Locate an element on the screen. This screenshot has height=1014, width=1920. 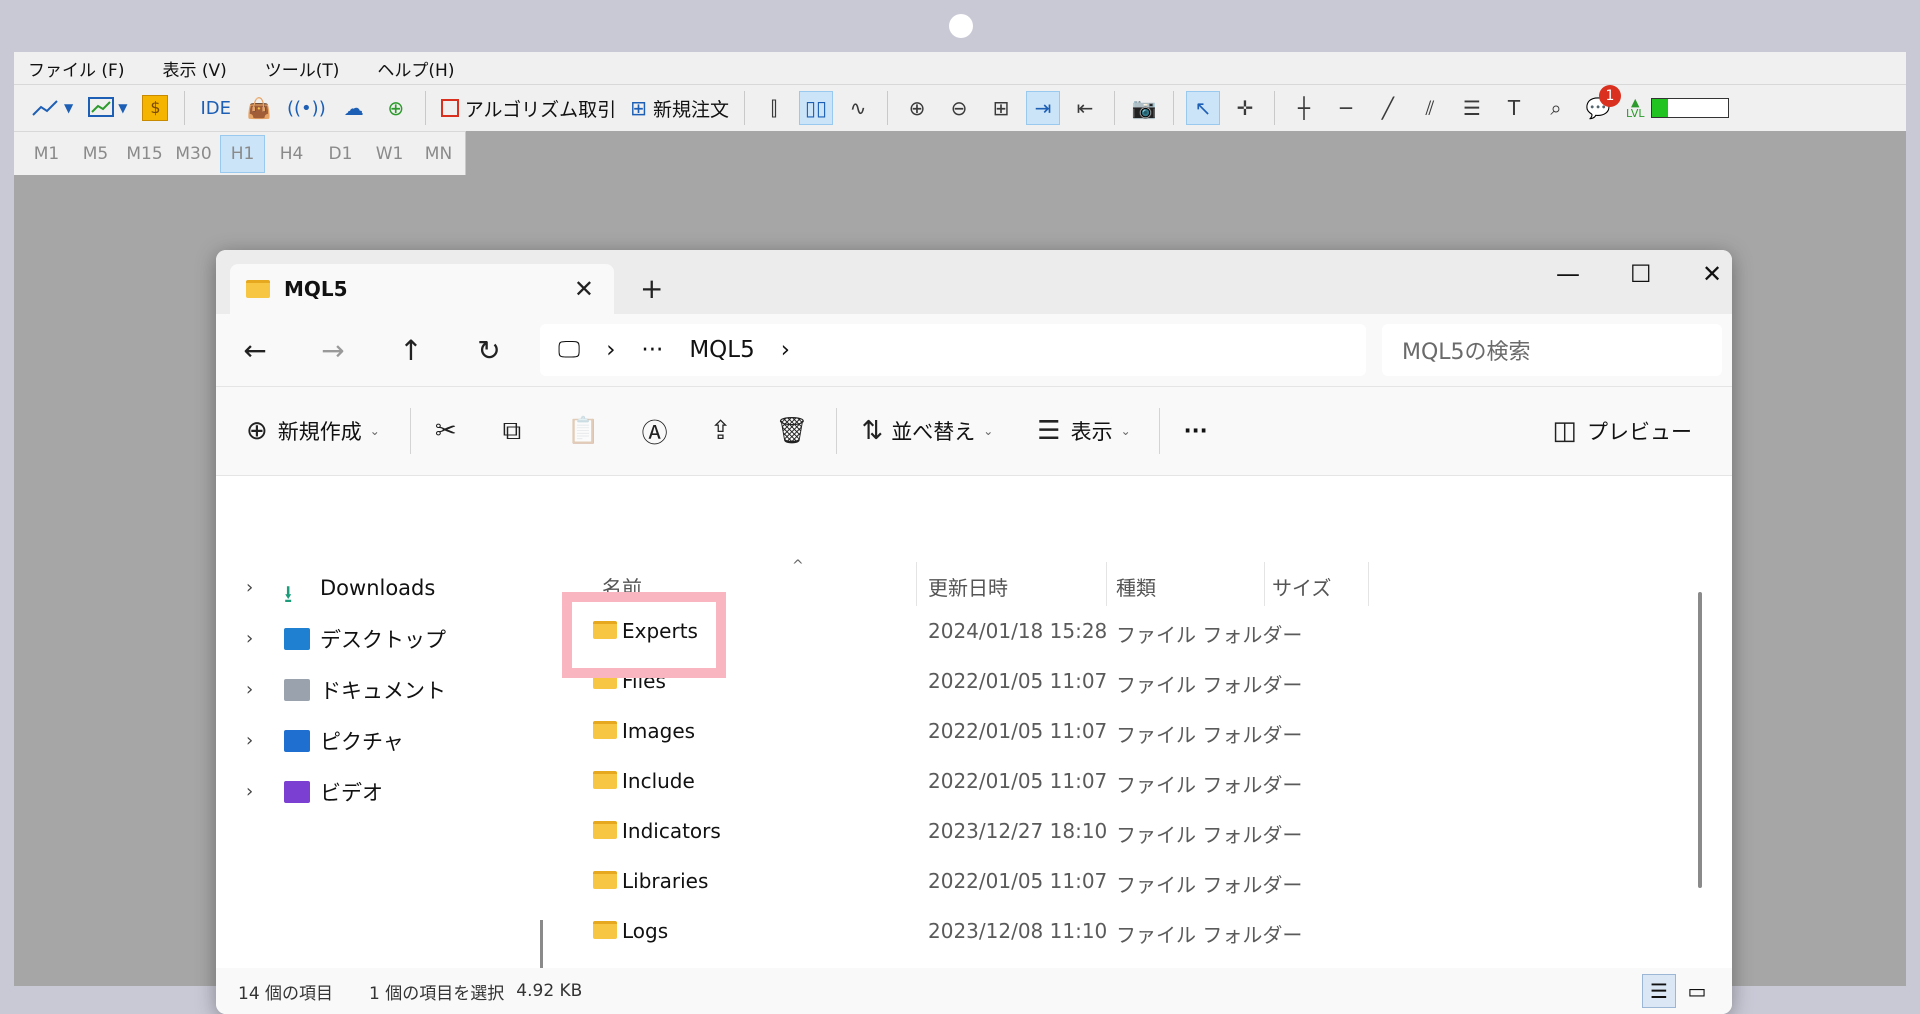
new-order-button: ⊞ 新規注文 is located at coordinates (679, 108).